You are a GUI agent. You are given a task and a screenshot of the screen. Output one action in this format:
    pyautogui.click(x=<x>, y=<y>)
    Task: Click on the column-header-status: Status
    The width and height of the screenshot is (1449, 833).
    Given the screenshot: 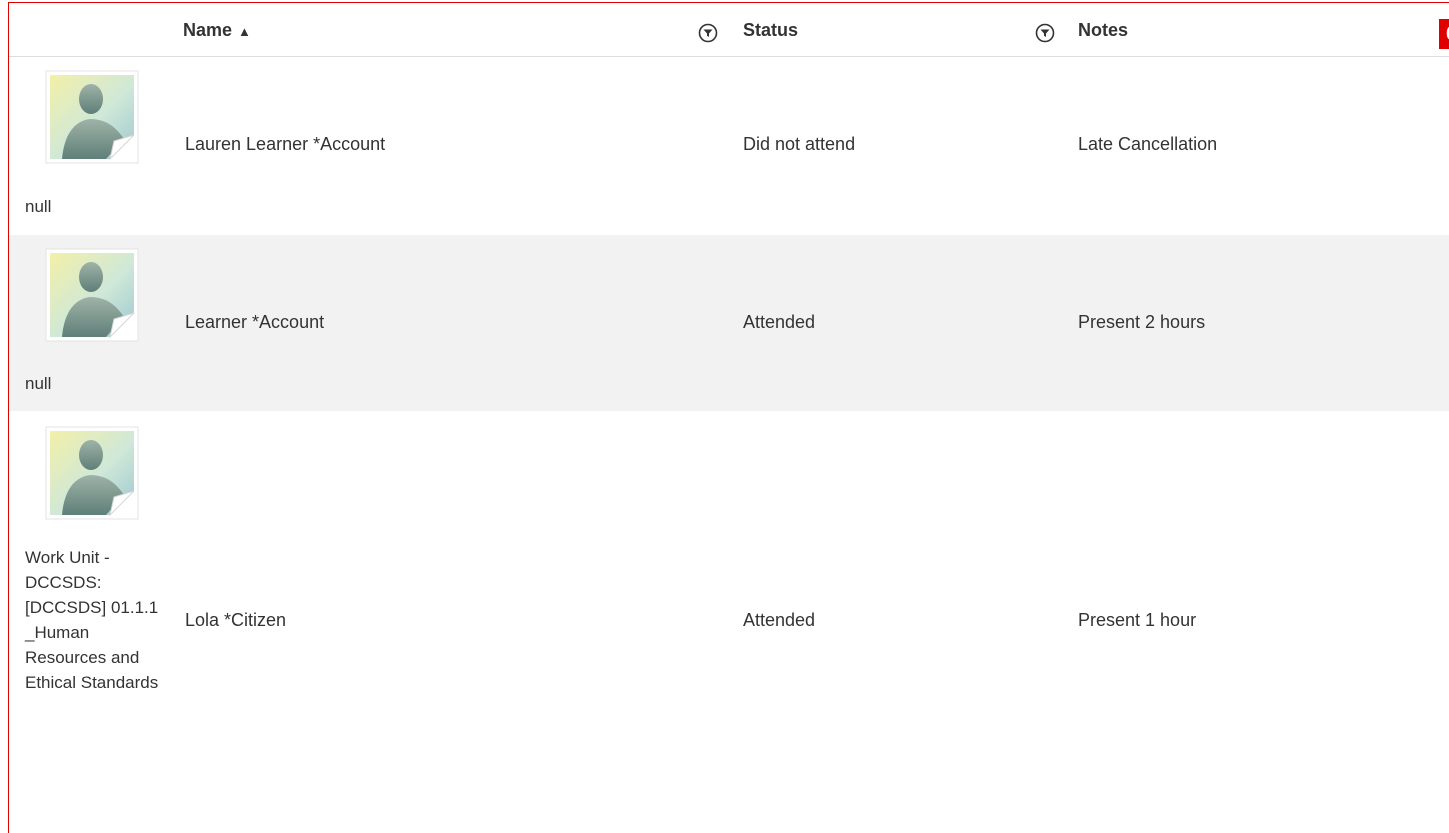 What is the action you would take?
    pyautogui.click(x=770, y=30)
    